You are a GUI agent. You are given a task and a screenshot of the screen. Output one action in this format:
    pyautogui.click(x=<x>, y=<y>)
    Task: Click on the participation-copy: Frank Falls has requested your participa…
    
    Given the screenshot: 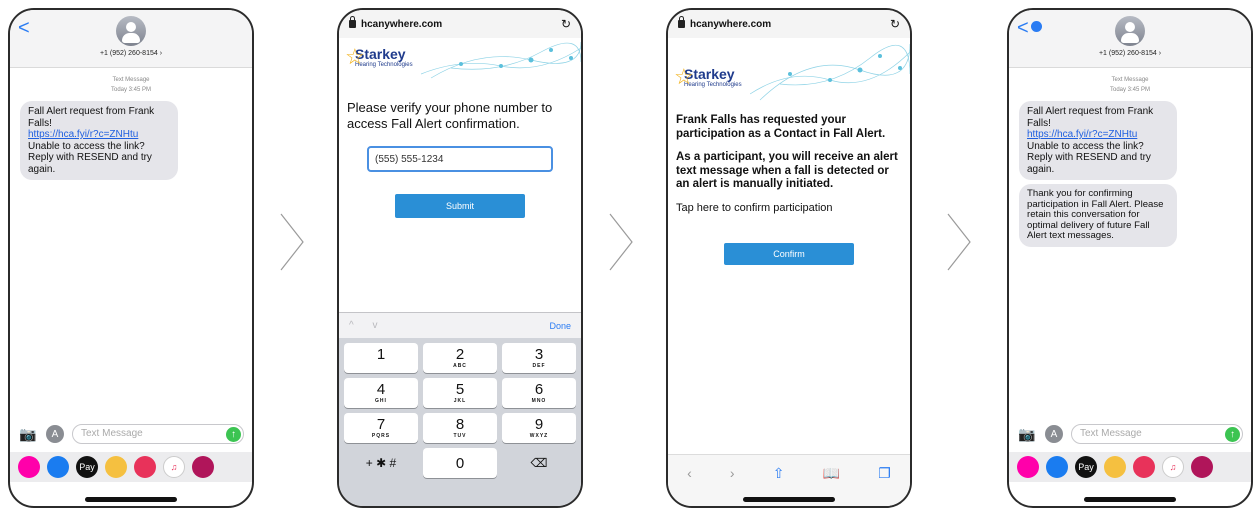 What is the action you would take?
    pyautogui.click(x=789, y=147)
    